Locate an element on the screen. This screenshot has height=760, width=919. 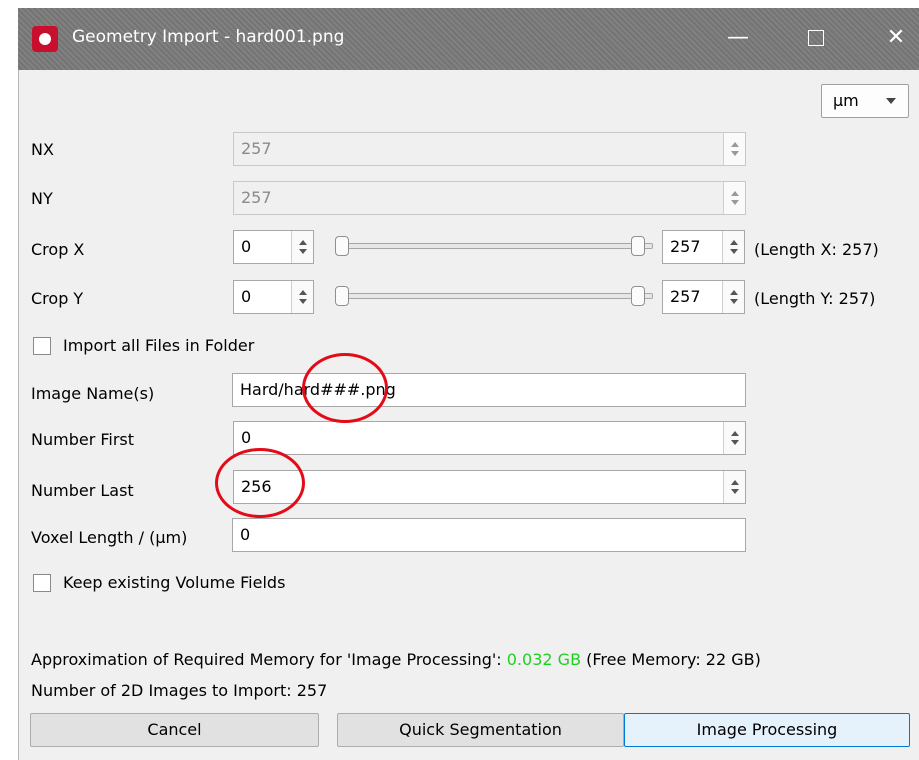
crop-y-min-input: 0 is located at coordinates (273, 297).